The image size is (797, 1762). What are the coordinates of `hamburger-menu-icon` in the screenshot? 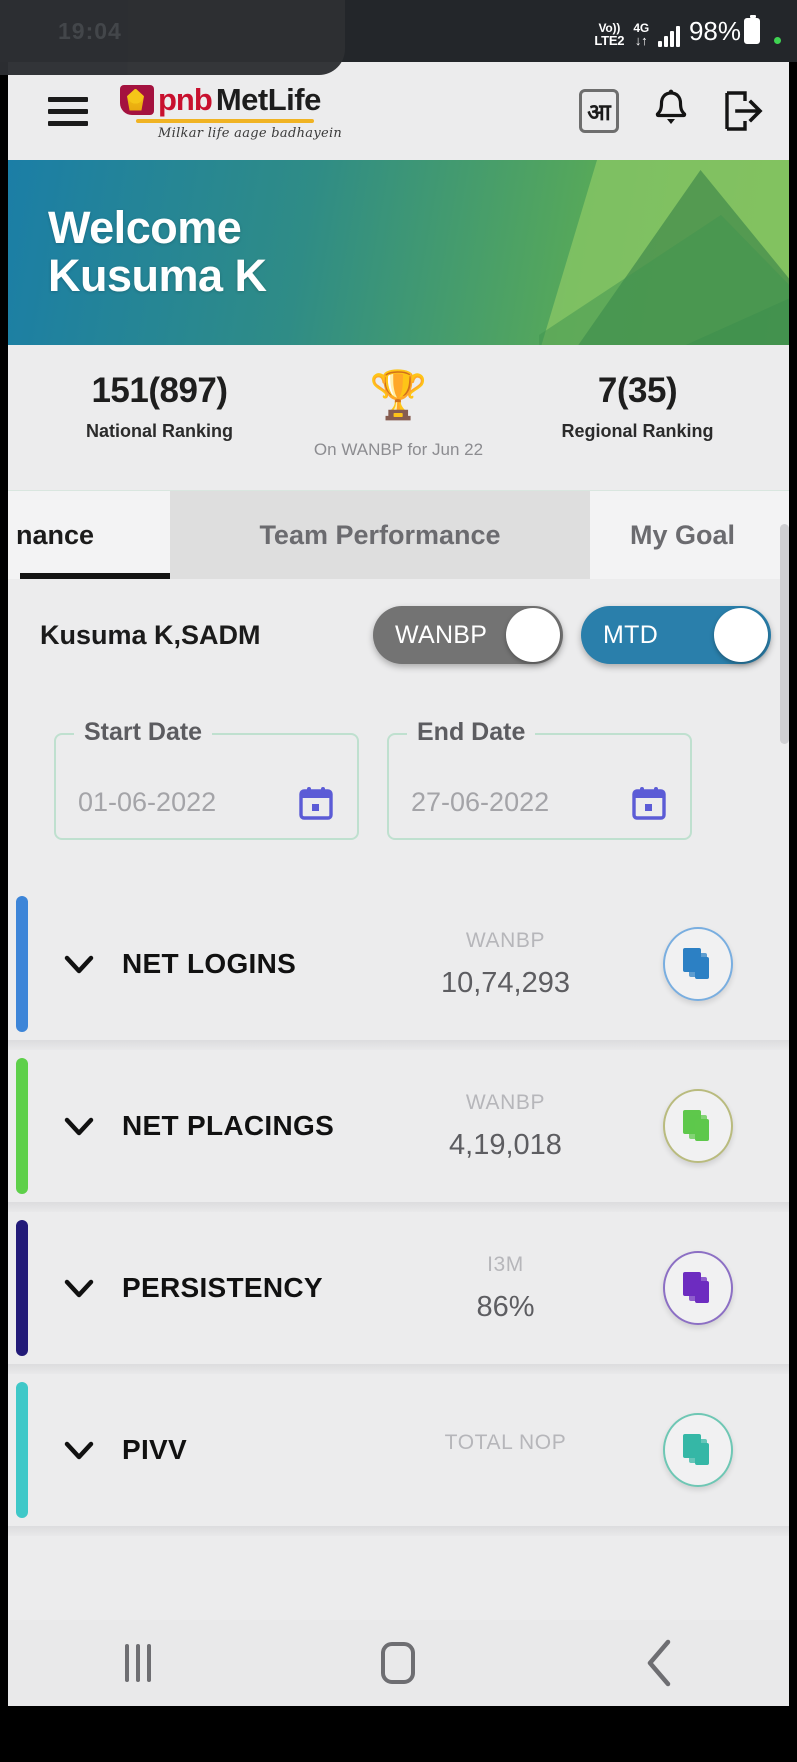 It's located at (68, 111).